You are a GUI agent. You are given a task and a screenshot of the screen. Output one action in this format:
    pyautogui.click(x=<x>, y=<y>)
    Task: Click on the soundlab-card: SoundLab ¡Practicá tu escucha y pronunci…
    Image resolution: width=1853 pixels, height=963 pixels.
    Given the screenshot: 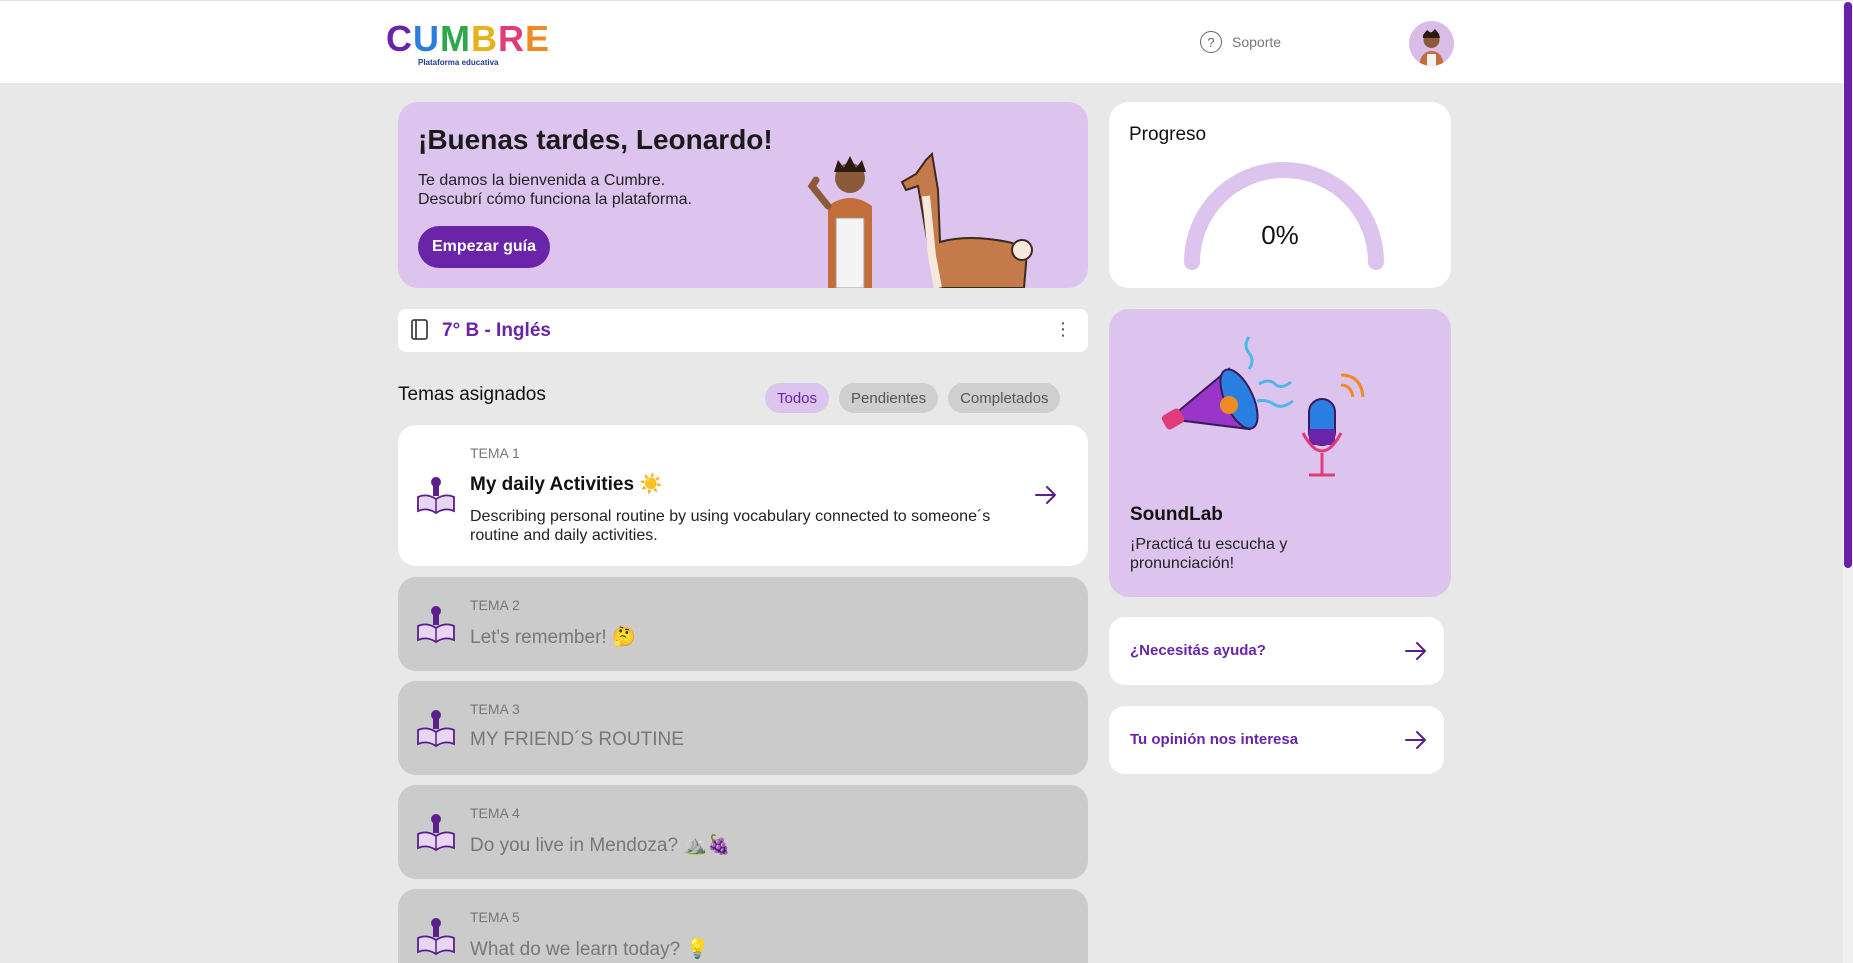 What is the action you would take?
    pyautogui.click(x=1280, y=453)
    